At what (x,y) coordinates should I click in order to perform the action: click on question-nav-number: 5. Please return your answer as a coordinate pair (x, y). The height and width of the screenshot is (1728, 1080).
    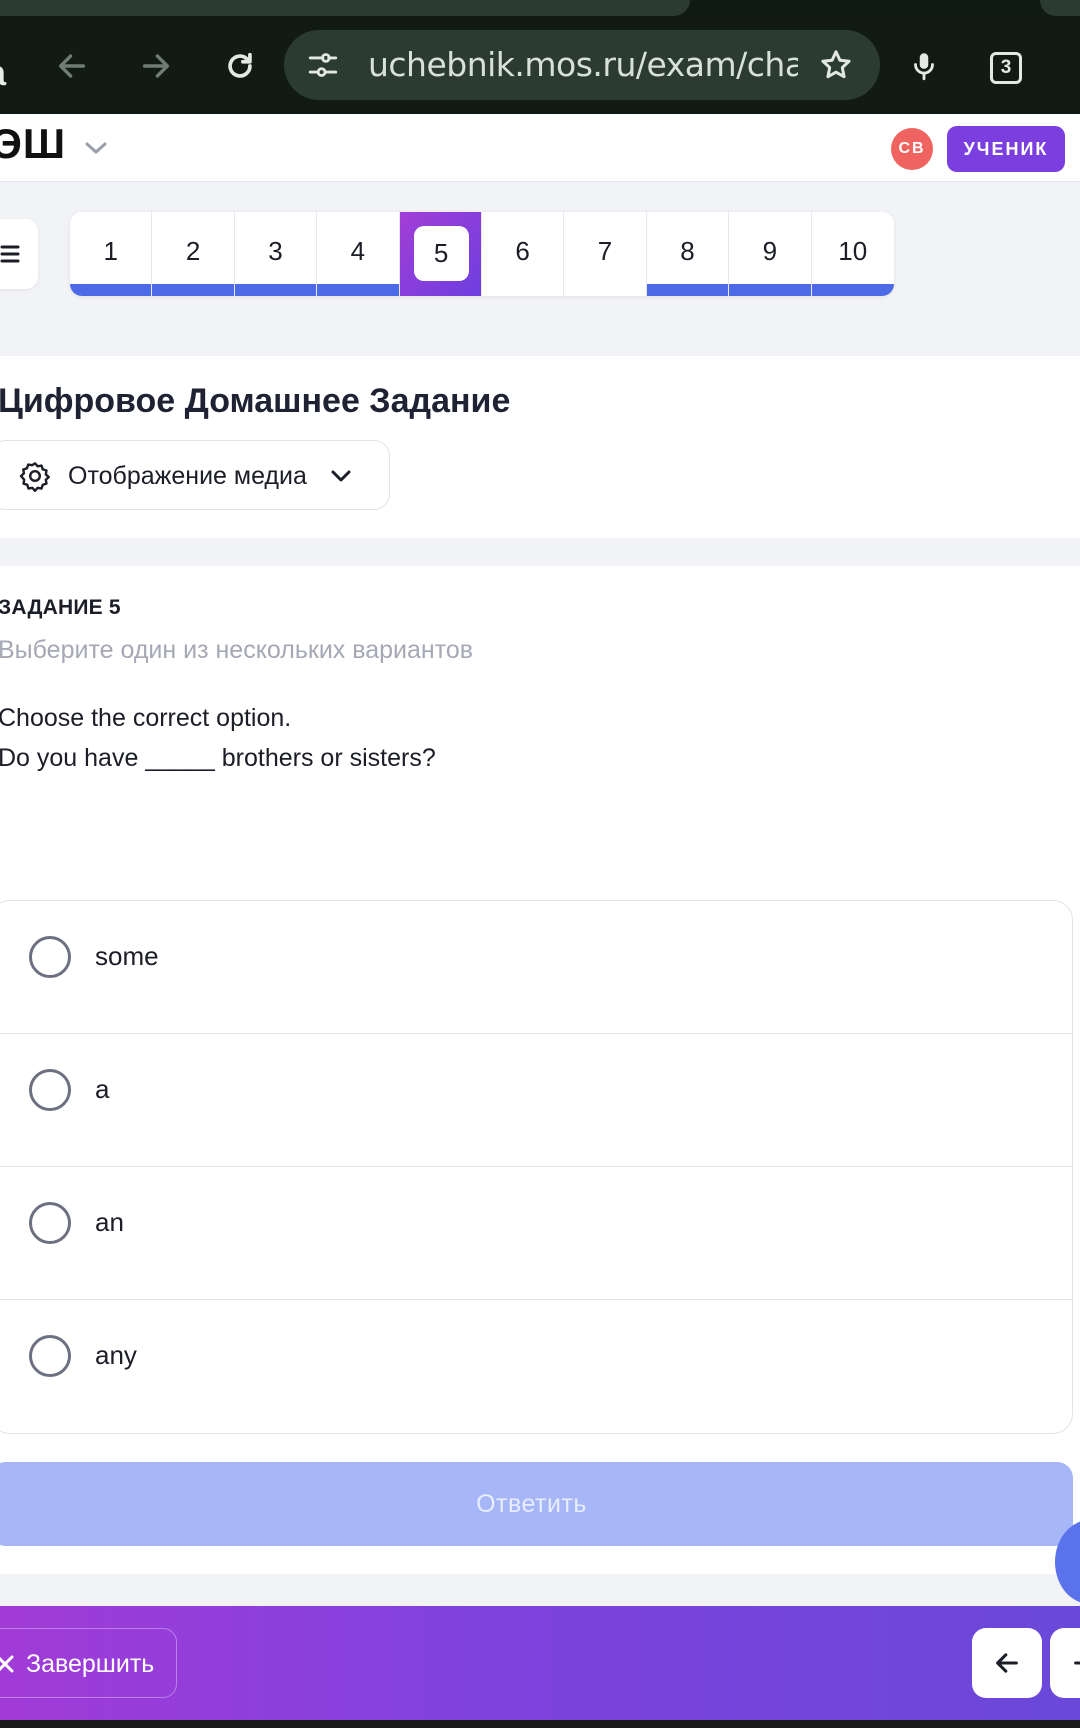
    Looking at the image, I should click on (441, 253).